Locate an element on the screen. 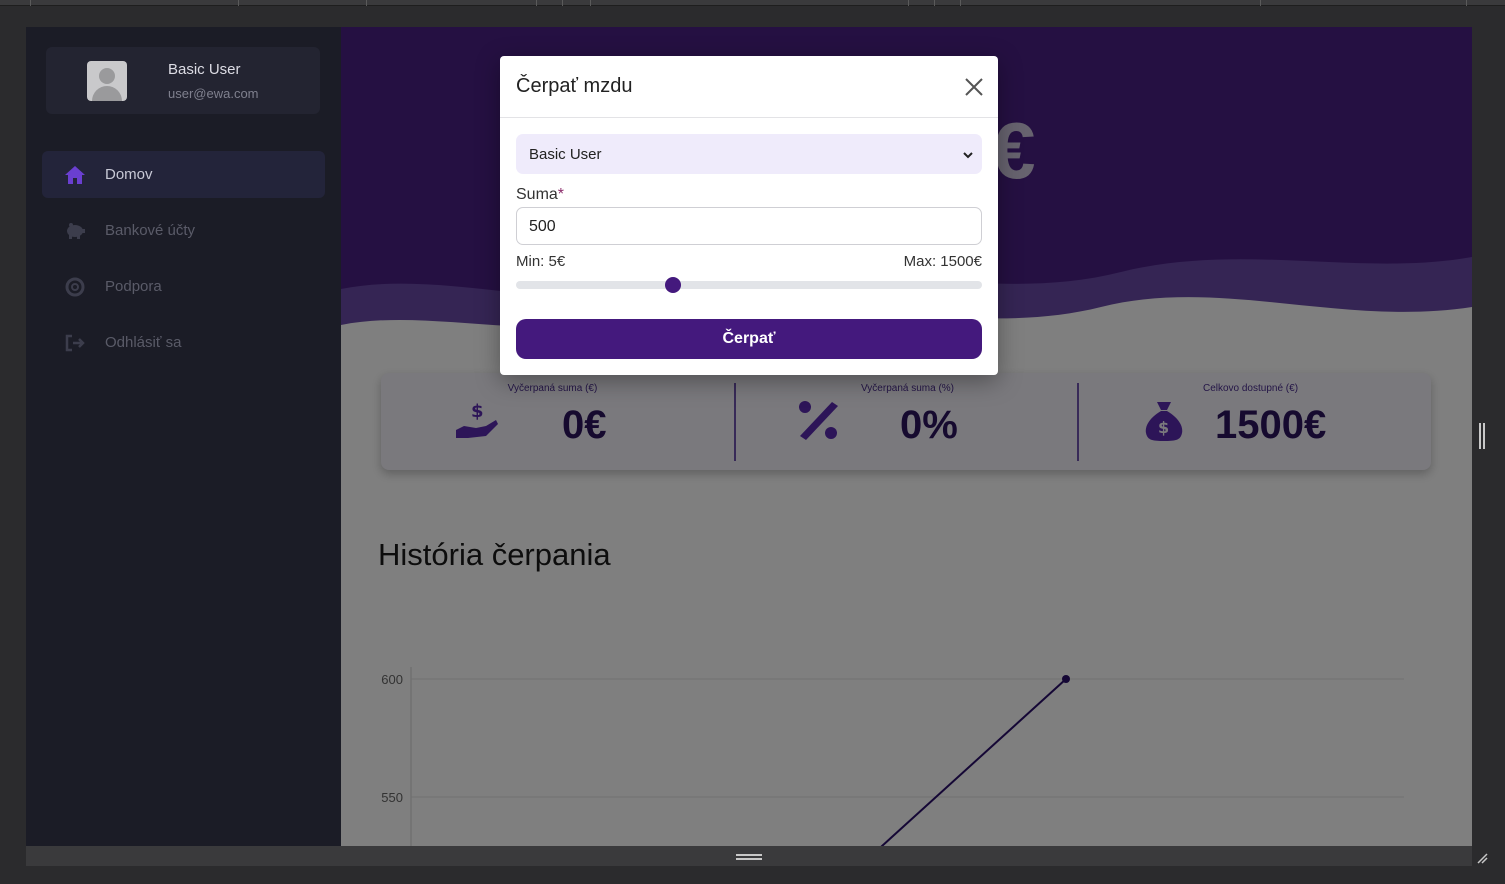  user-name: Basic User is located at coordinates (204, 69).